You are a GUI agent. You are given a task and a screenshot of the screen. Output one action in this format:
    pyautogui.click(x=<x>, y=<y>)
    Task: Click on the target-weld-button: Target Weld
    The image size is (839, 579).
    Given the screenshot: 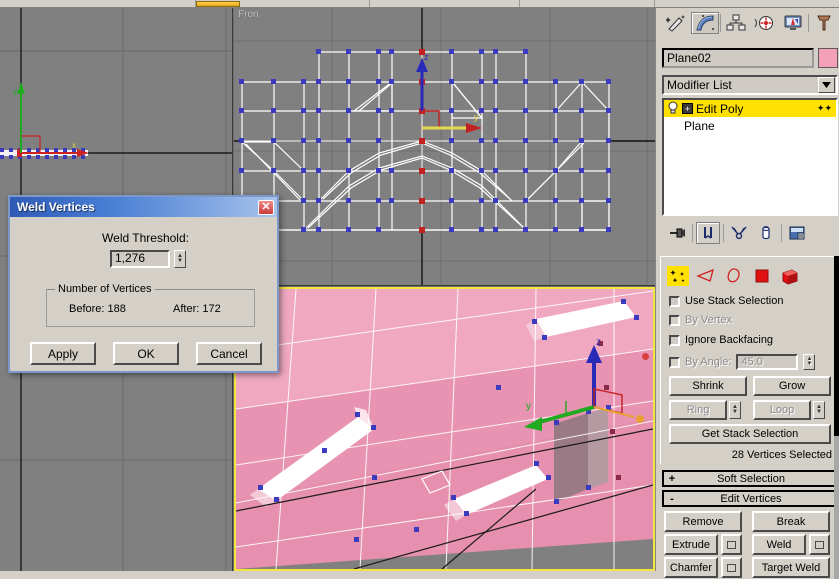 What is the action you would take?
    pyautogui.click(x=791, y=567)
    